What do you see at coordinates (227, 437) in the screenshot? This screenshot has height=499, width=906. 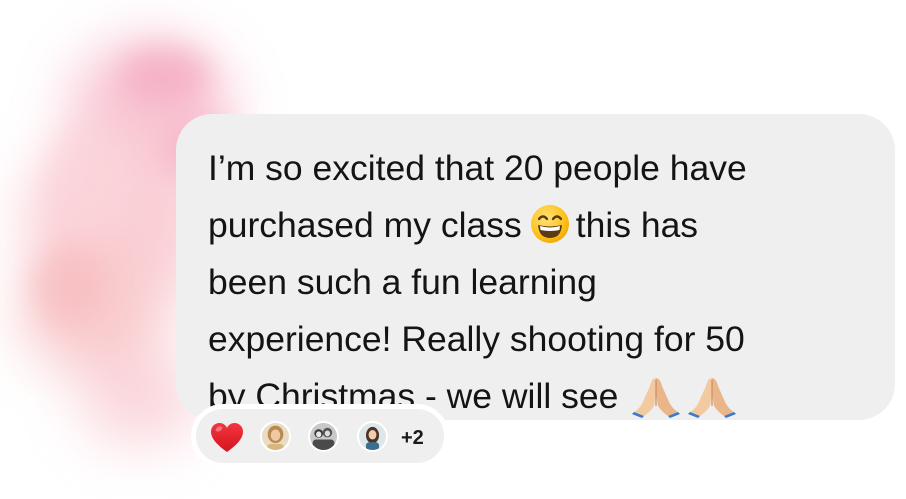 I see `heart-icon` at bounding box center [227, 437].